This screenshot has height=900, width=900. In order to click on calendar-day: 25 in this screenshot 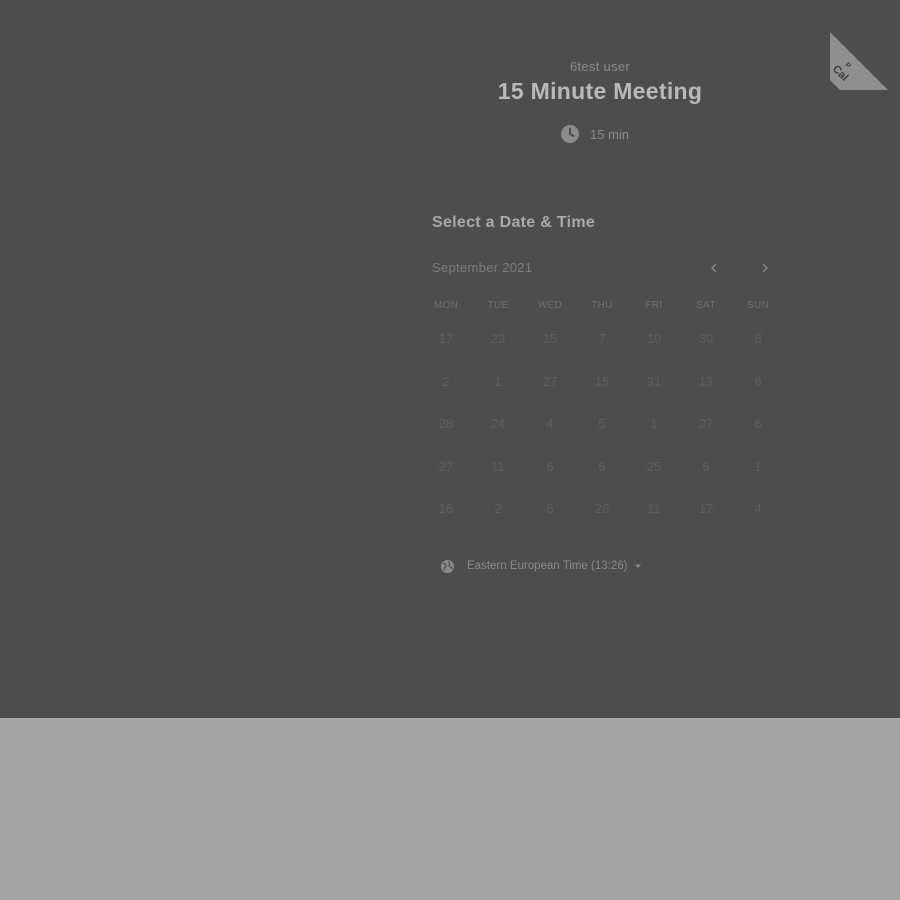, I will do `click(654, 466)`.